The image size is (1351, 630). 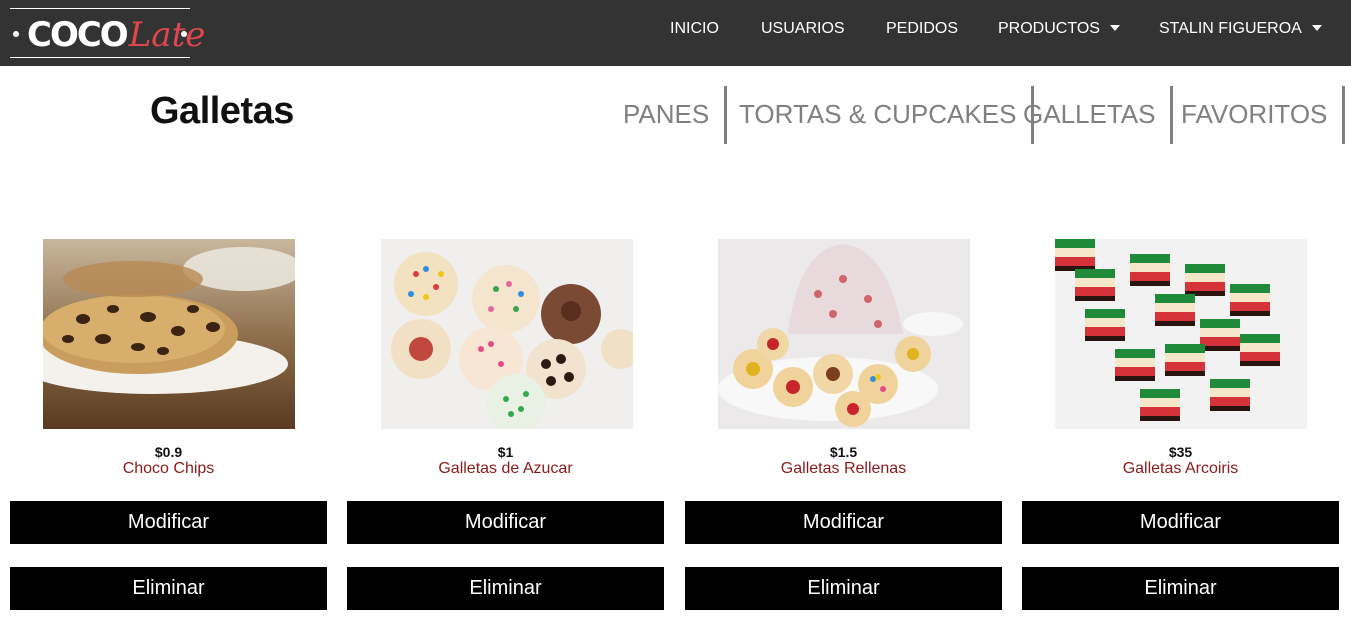 I want to click on nav-productos-dropdown: PRODUCTOS, so click(x=1059, y=33).